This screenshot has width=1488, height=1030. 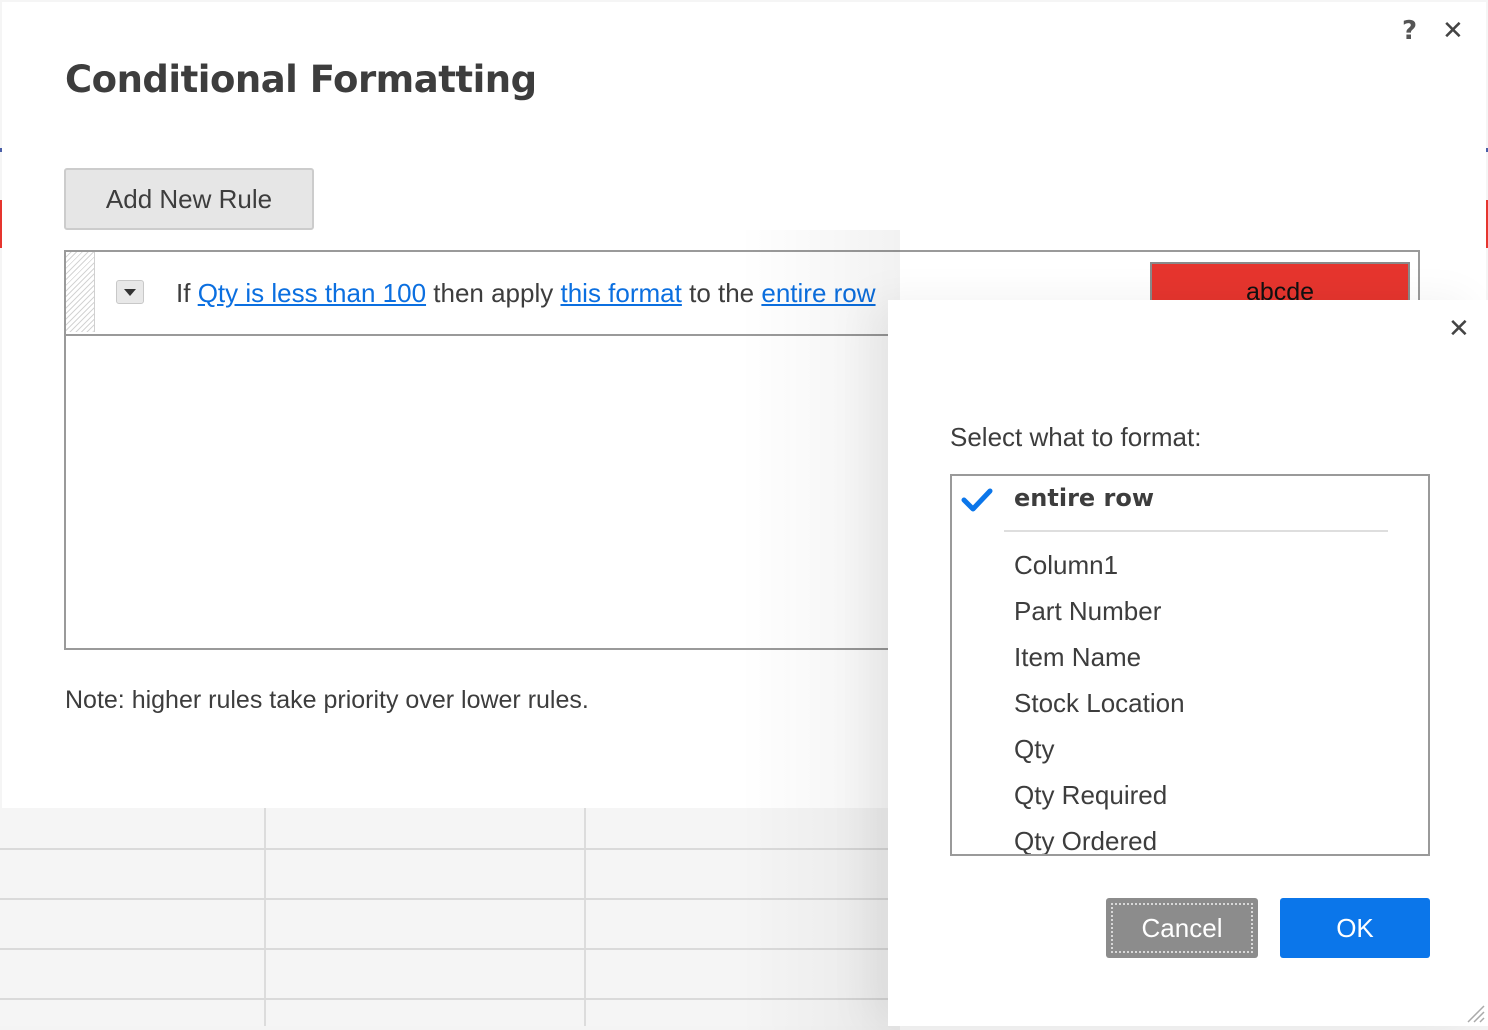 I want to click on chevron-down-icon, so click(x=130, y=292).